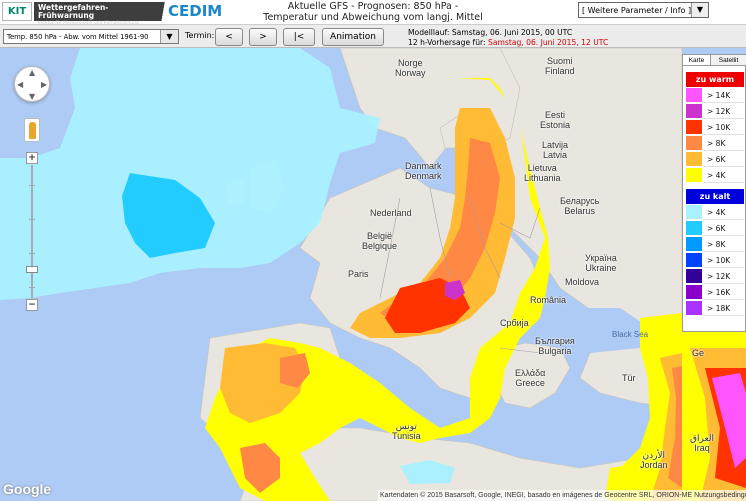  What do you see at coordinates (32, 84) in the screenshot?
I see `pan-control: ▲ ◀ ▶ ▼` at bounding box center [32, 84].